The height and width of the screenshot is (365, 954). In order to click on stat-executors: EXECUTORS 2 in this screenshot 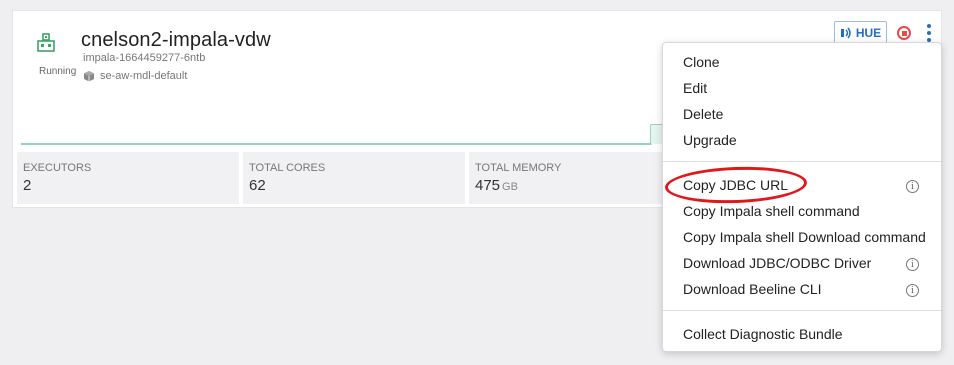, I will do `click(128, 178)`.